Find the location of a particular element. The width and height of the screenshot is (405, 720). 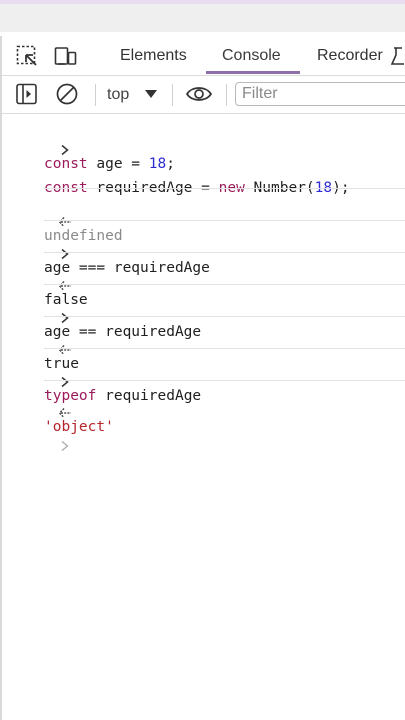

console-input-entry: age == requiredAge is located at coordinates (202, 316).